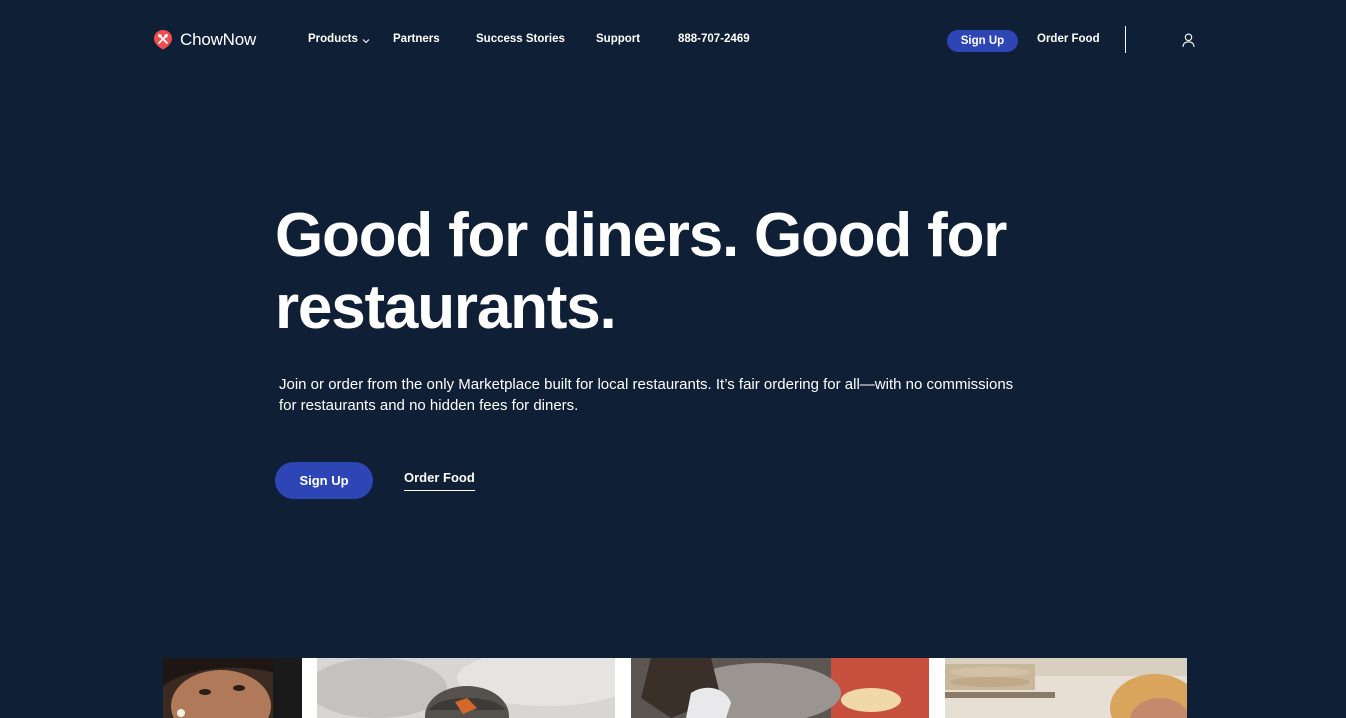 The height and width of the screenshot is (718, 1346). What do you see at coordinates (1125, 39) in the screenshot?
I see `nav-divider` at bounding box center [1125, 39].